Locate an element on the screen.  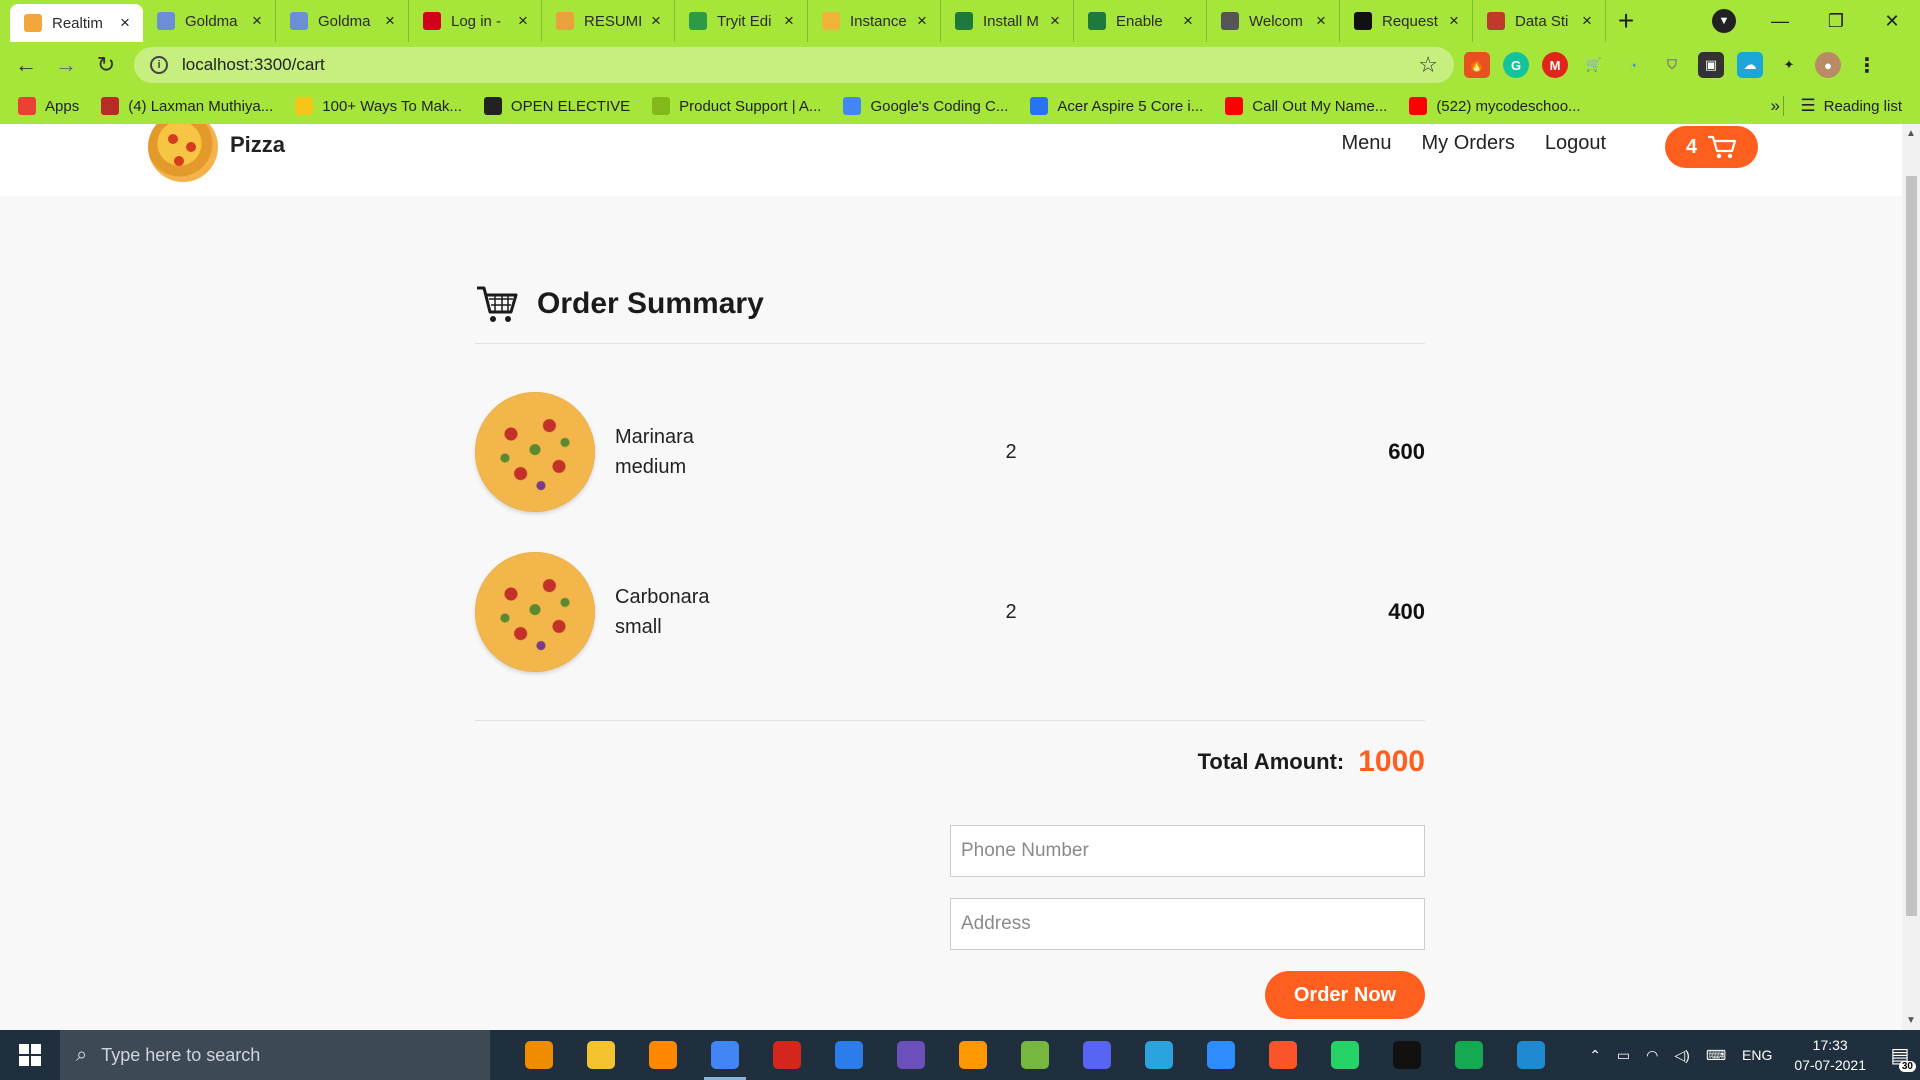
shield-extension-icon: ⛉ is located at coordinates (1672, 65).